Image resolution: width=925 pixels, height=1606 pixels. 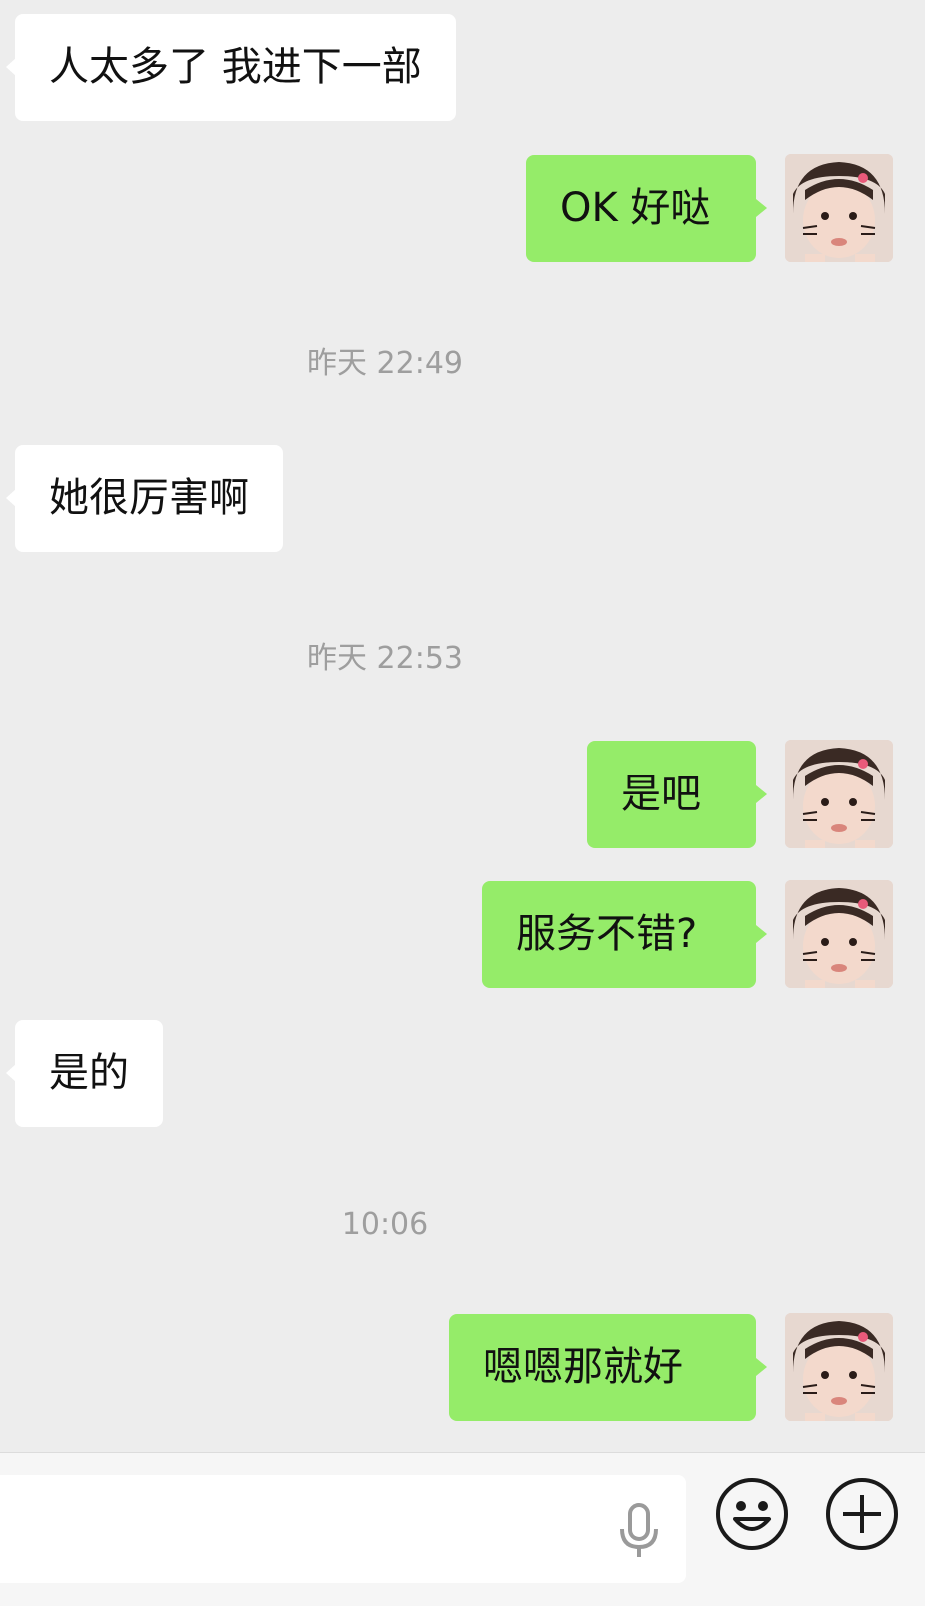 I want to click on message-input, so click(x=343, y=1529).